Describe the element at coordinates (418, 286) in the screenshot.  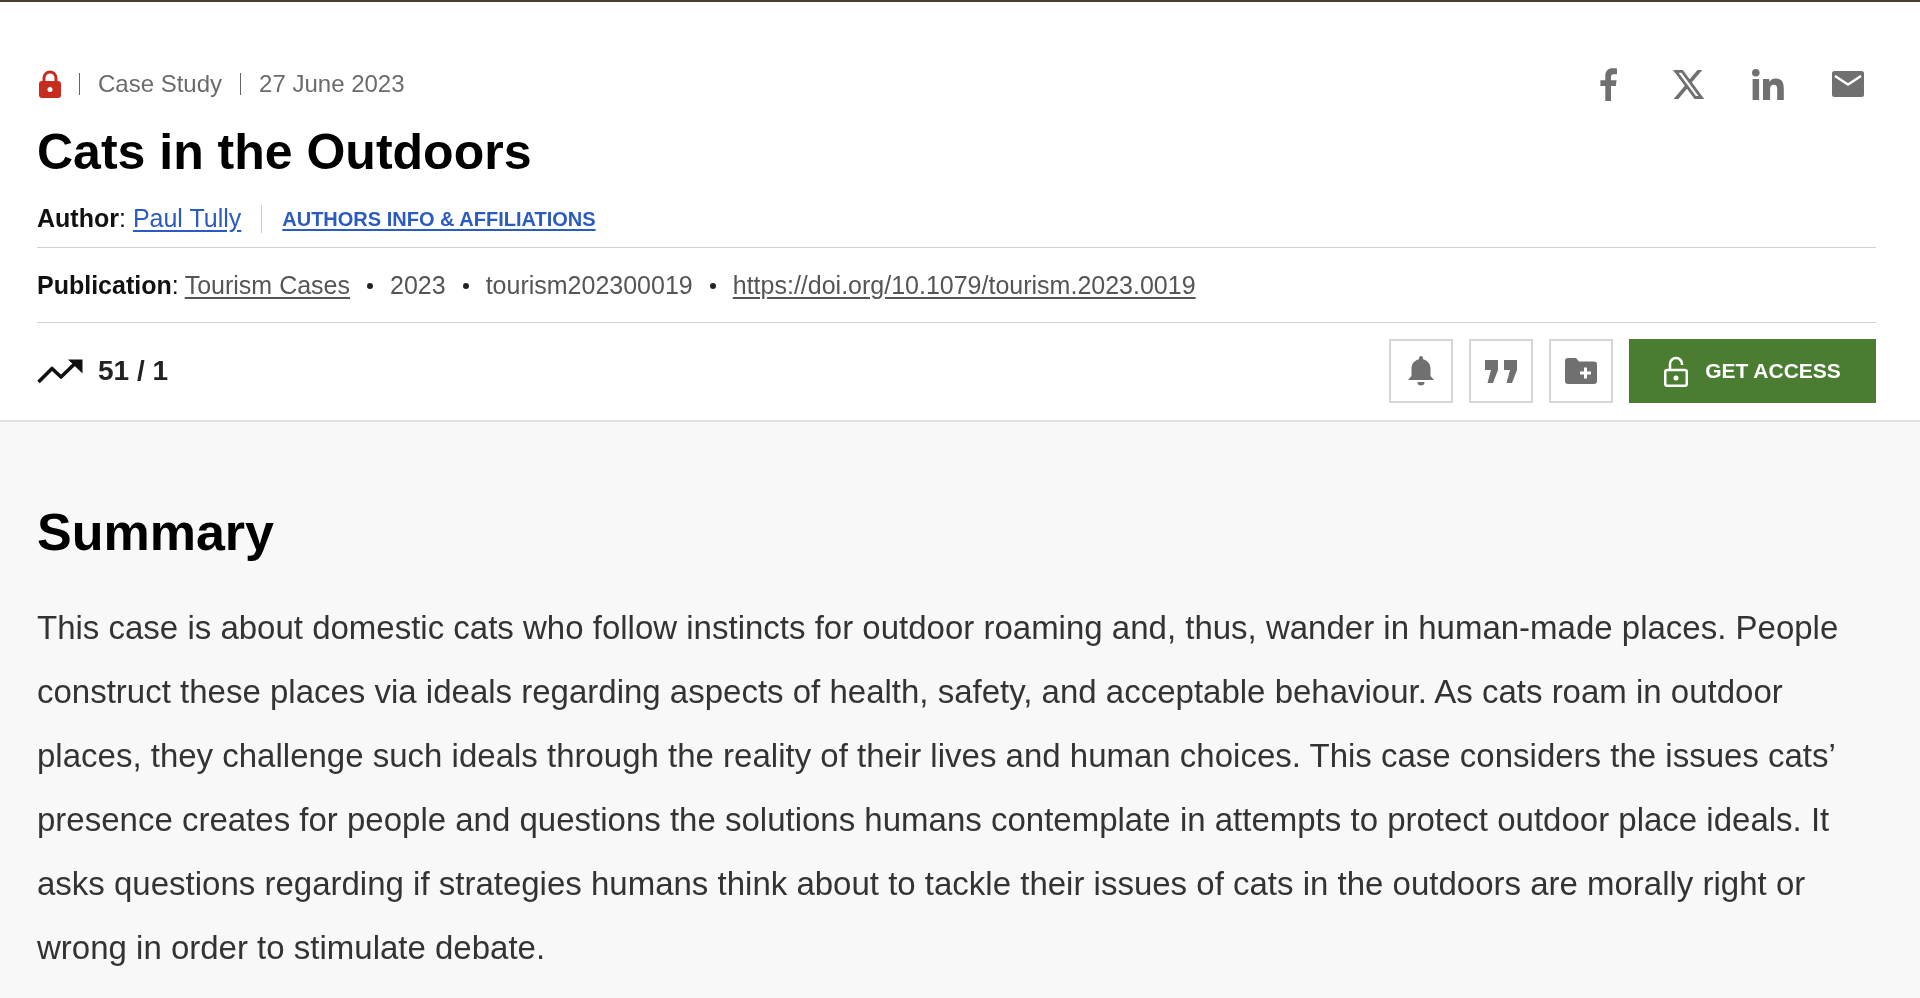
I see `year-text: 2023` at that location.